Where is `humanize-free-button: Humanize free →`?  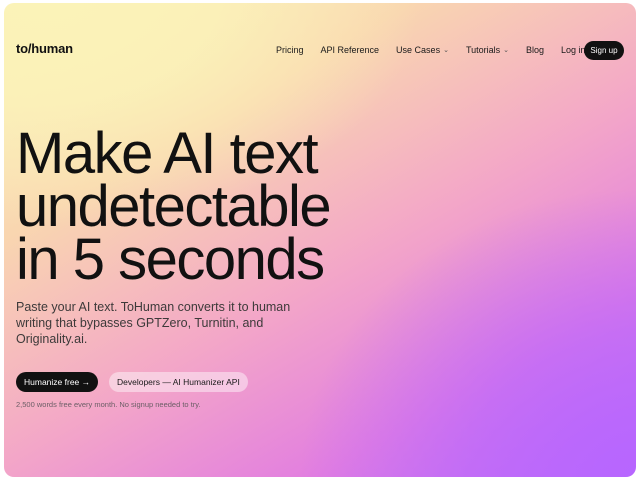 humanize-free-button: Humanize free → is located at coordinates (57, 382).